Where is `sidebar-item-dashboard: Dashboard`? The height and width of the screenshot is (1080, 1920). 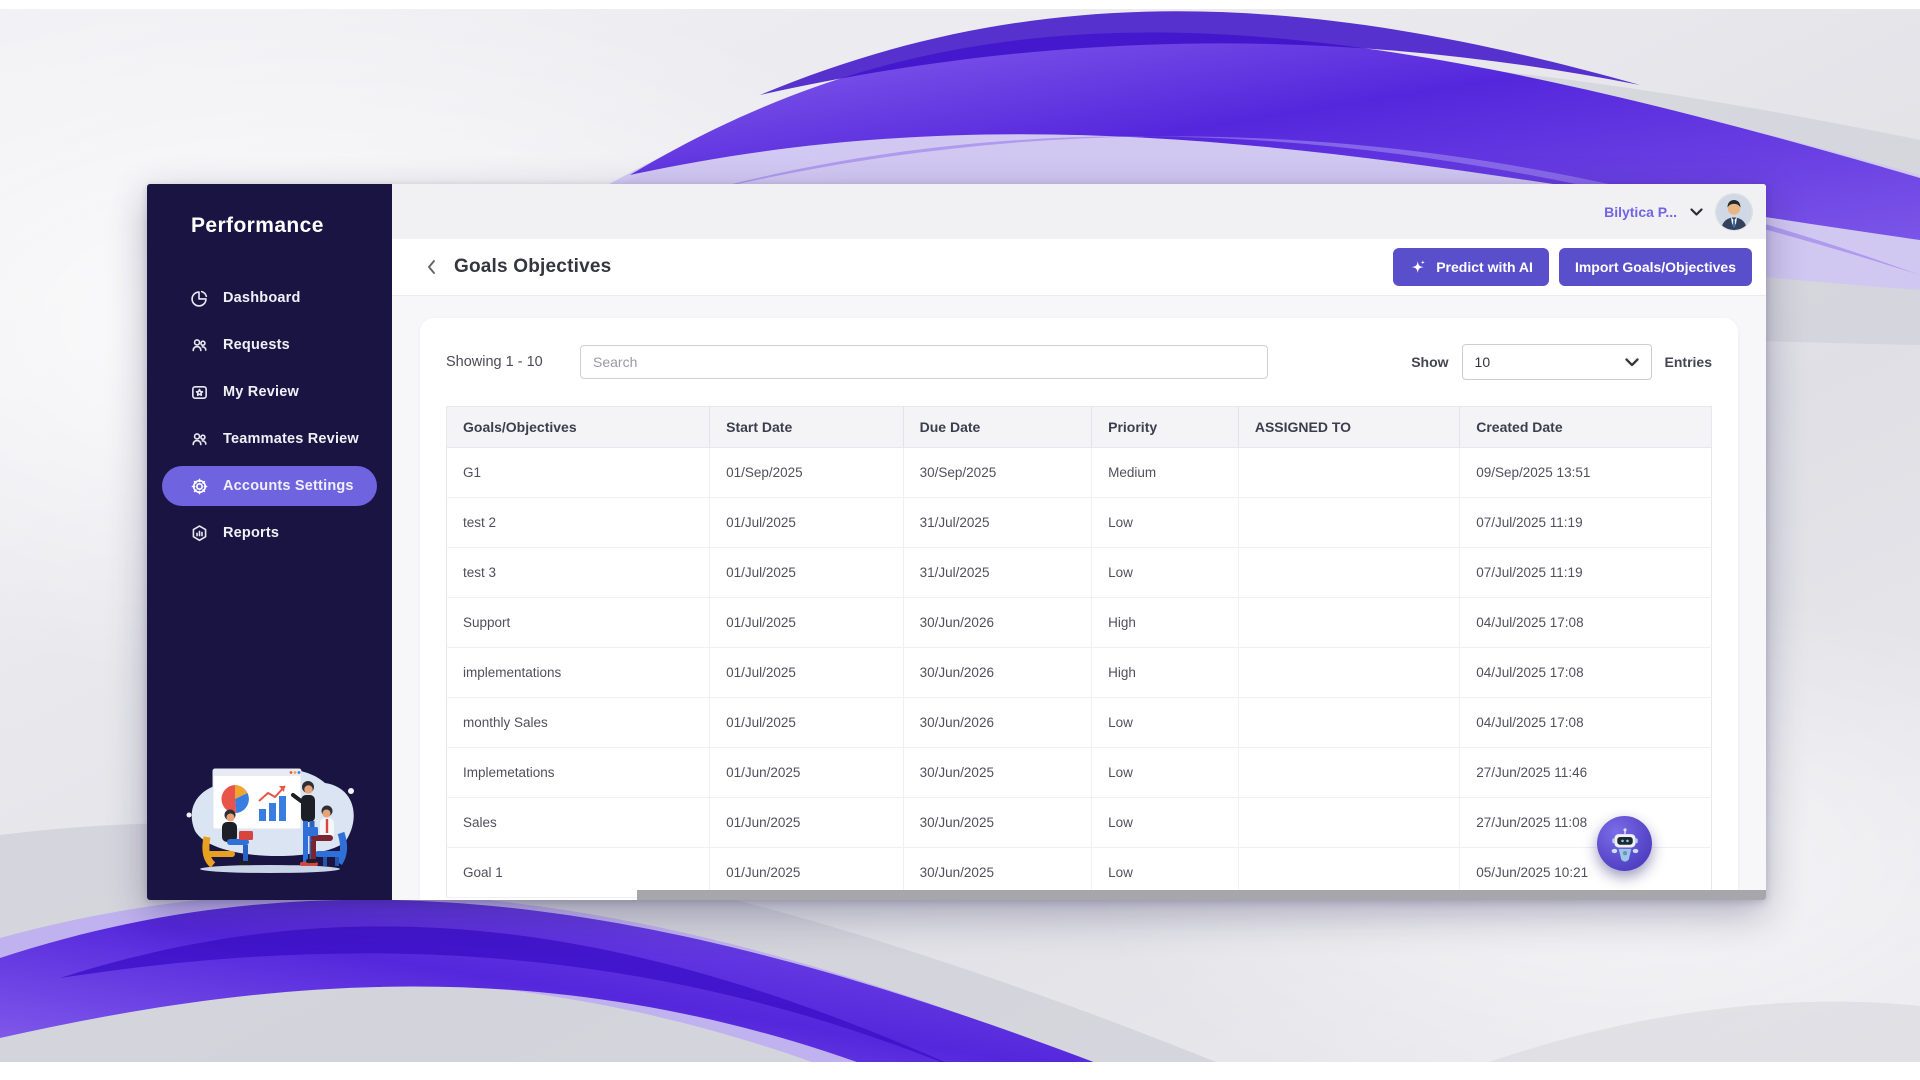 sidebar-item-dashboard: Dashboard is located at coordinates (269, 298).